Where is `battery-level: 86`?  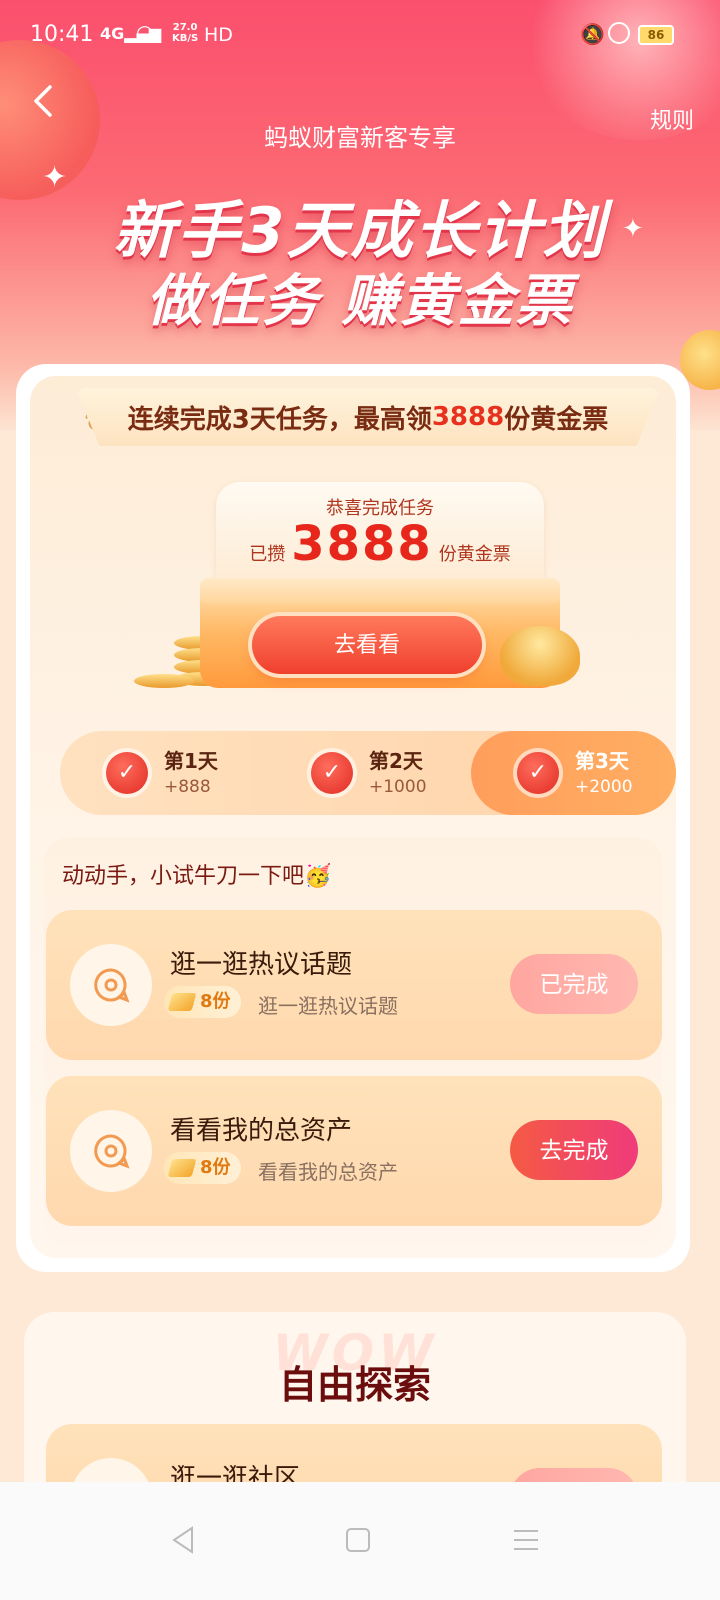
battery-level: 86 is located at coordinates (656, 35).